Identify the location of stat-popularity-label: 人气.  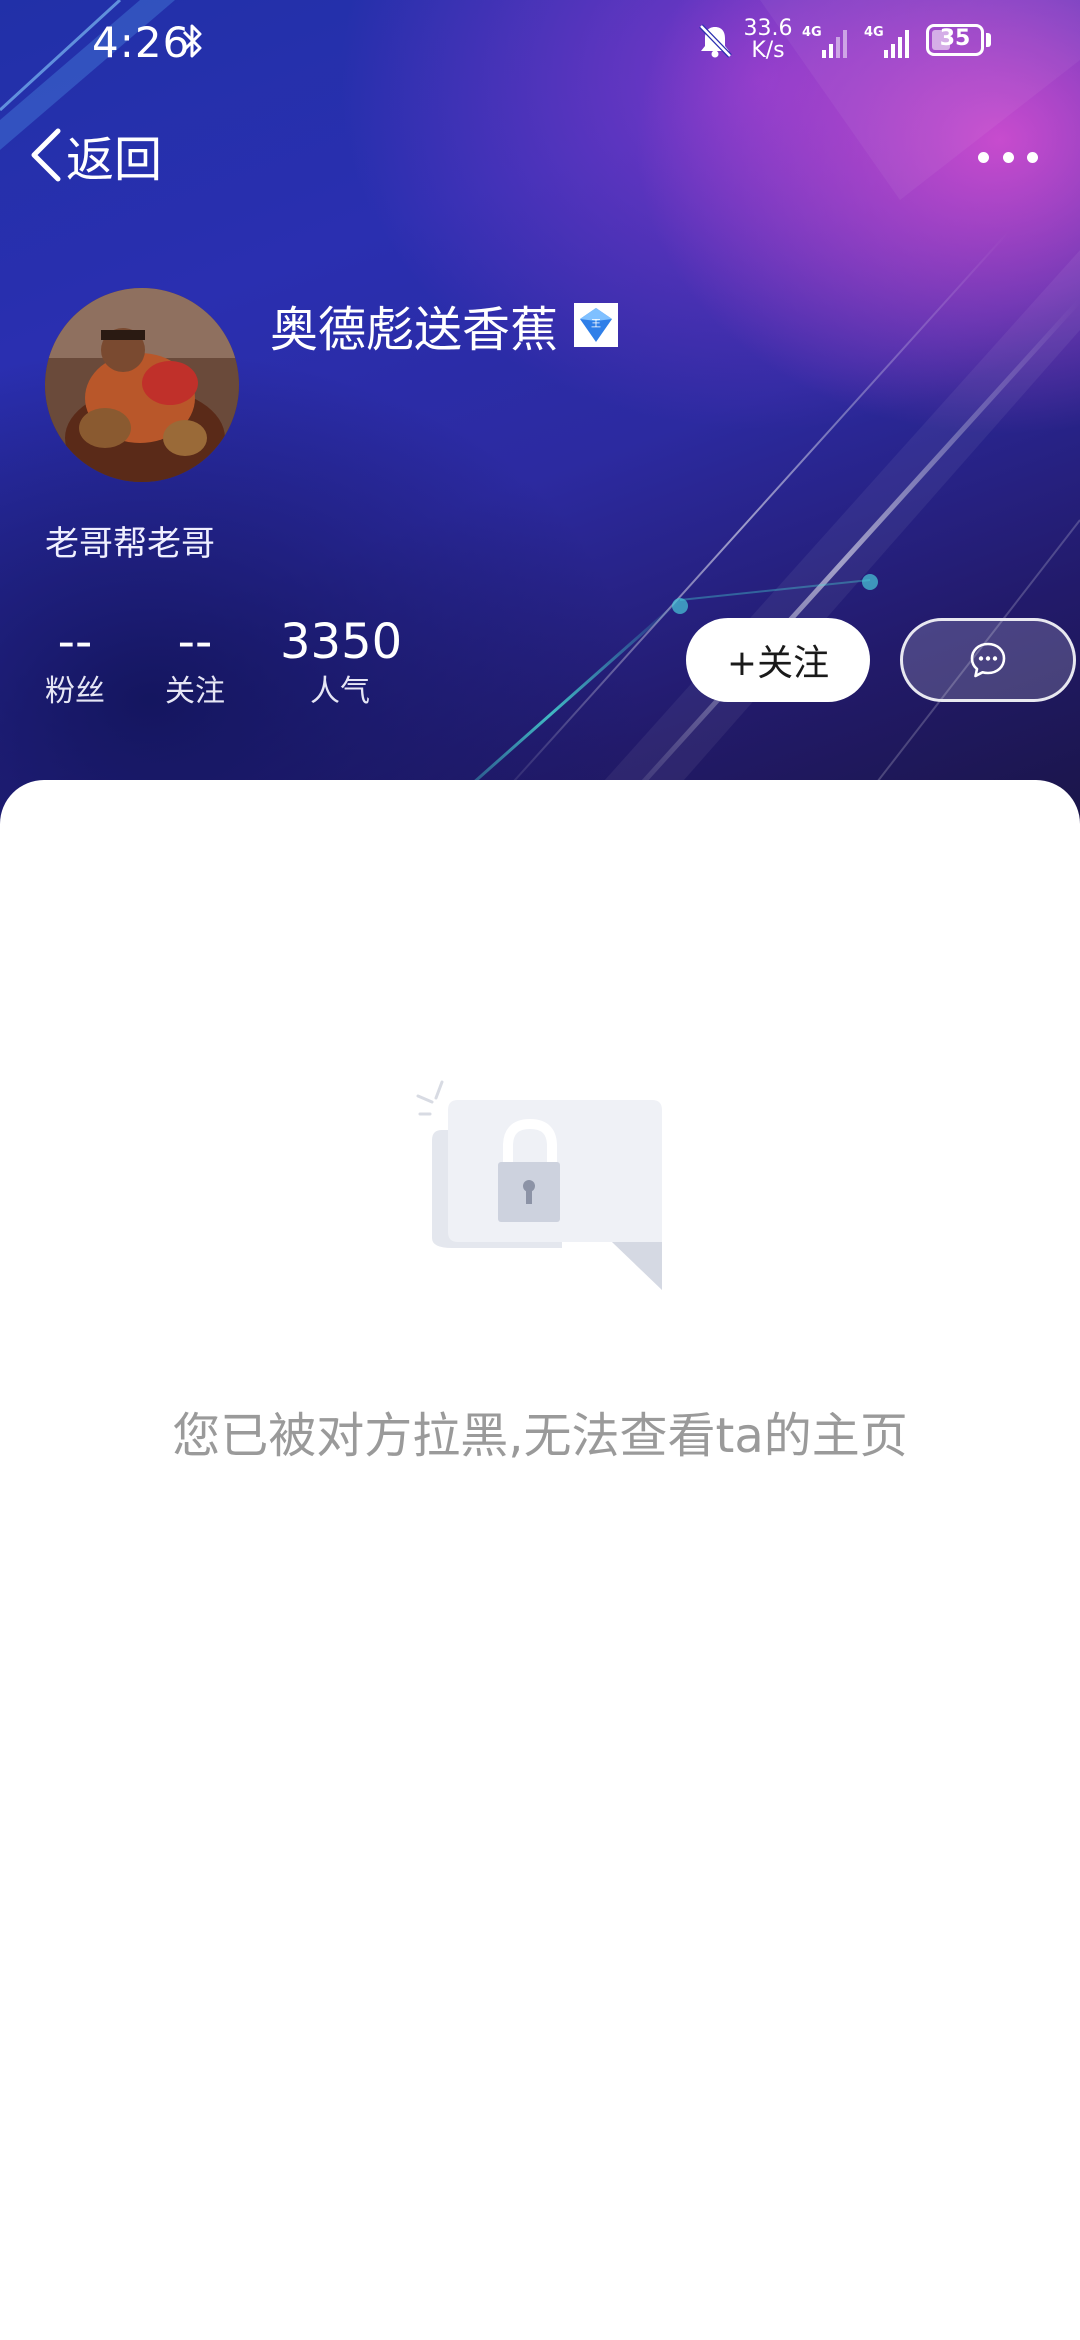
(340, 691).